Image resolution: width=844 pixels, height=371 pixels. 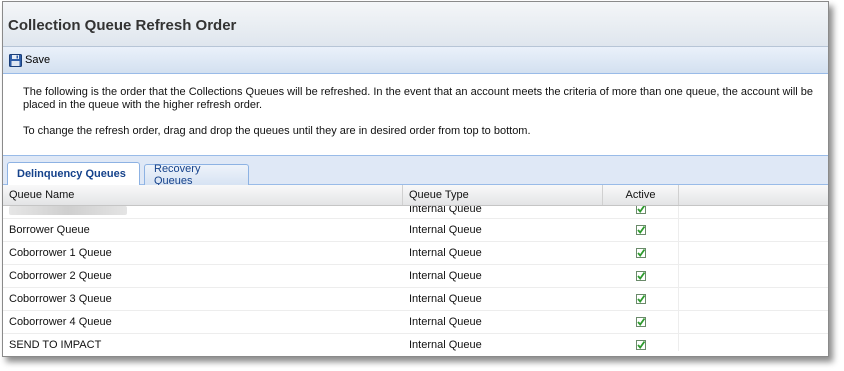 I want to click on table-row: Coborrower 1 Queue Internal Queue, so click(x=415, y=253).